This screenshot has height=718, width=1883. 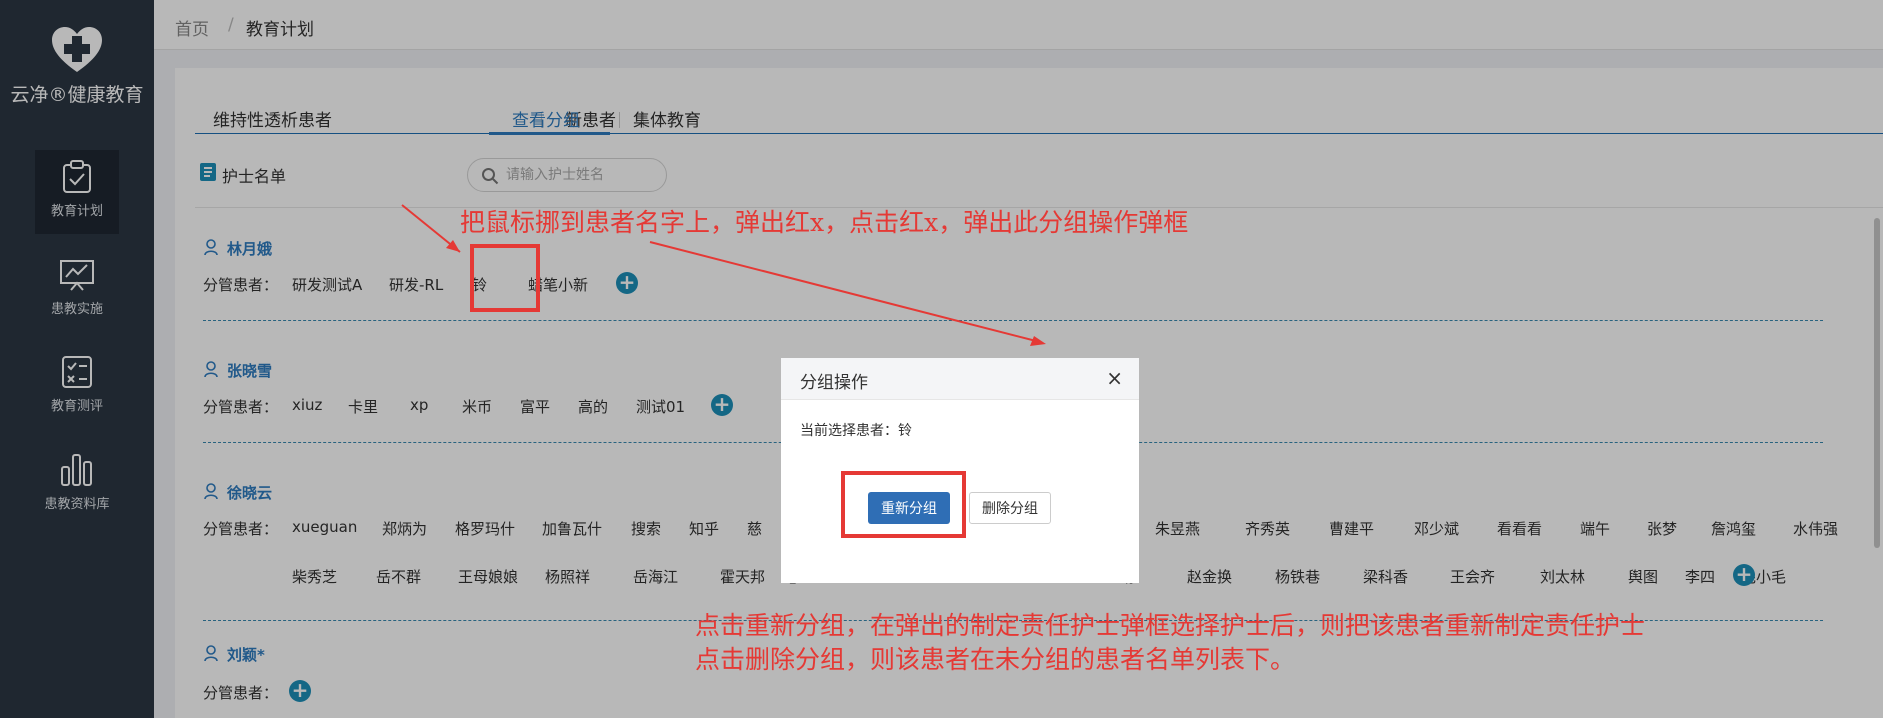 What do you see at coordinates (1170, 625) in the screenshot?
I see `annotation-bottom-1: 点击重新分组，在弹出的制定责任护士弹框选择护士后，则把该患者重新制定责任护士` at bounding box center [1170, 625].